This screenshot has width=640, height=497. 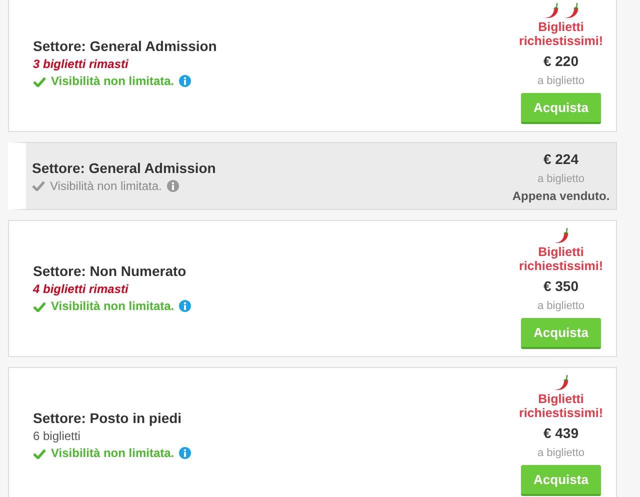 What do you see at coordinates (81, 289) in the screenshot?
I see `tickets-remaining: 4 biglietti rimasti` at bounding box center [81, 289].